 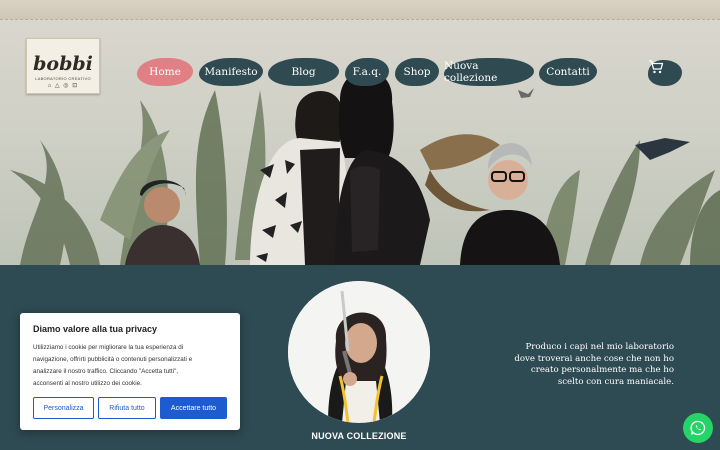 I want to click on site-logo: bobbi LABORATORIO CREATIVO ⌂ △ ◎ ⊡, so click(x=63, y=66).